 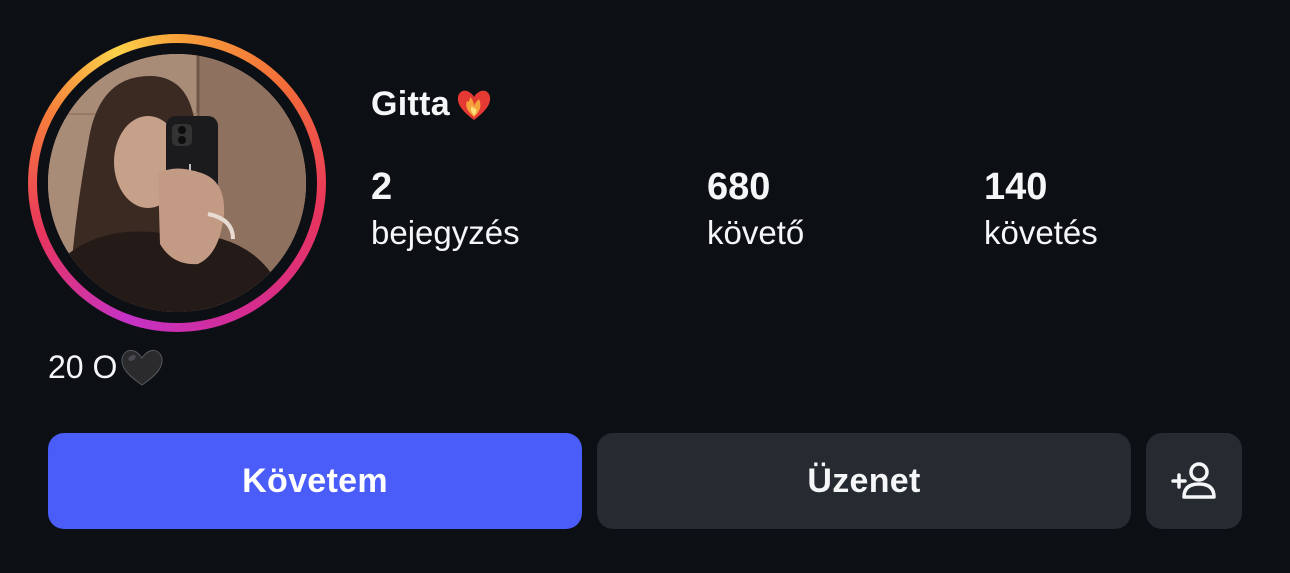 I want to click on message-button: Üzenet, so click(x=864, y=481).